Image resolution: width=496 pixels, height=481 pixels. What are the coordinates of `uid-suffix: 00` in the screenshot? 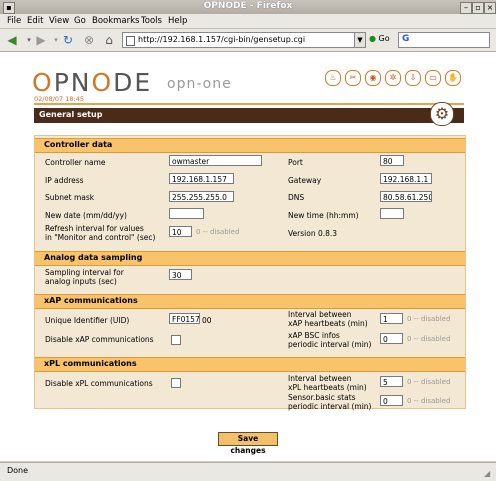 It's located at (207, 320).